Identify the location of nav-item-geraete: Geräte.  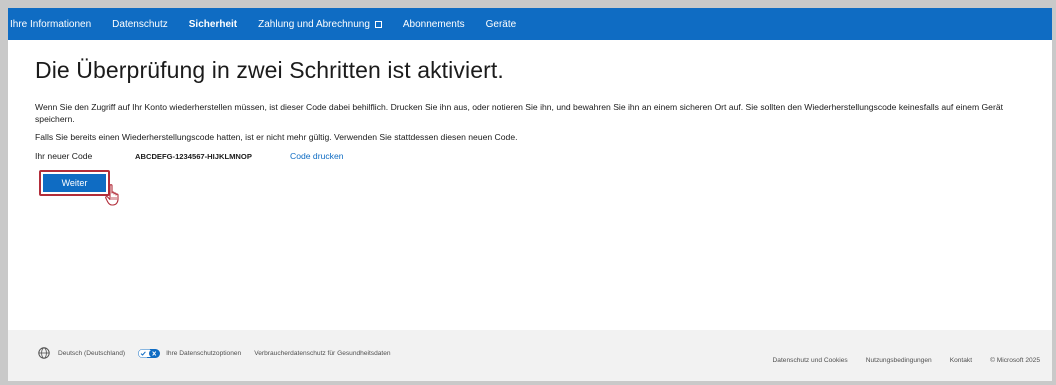
(501, 24).